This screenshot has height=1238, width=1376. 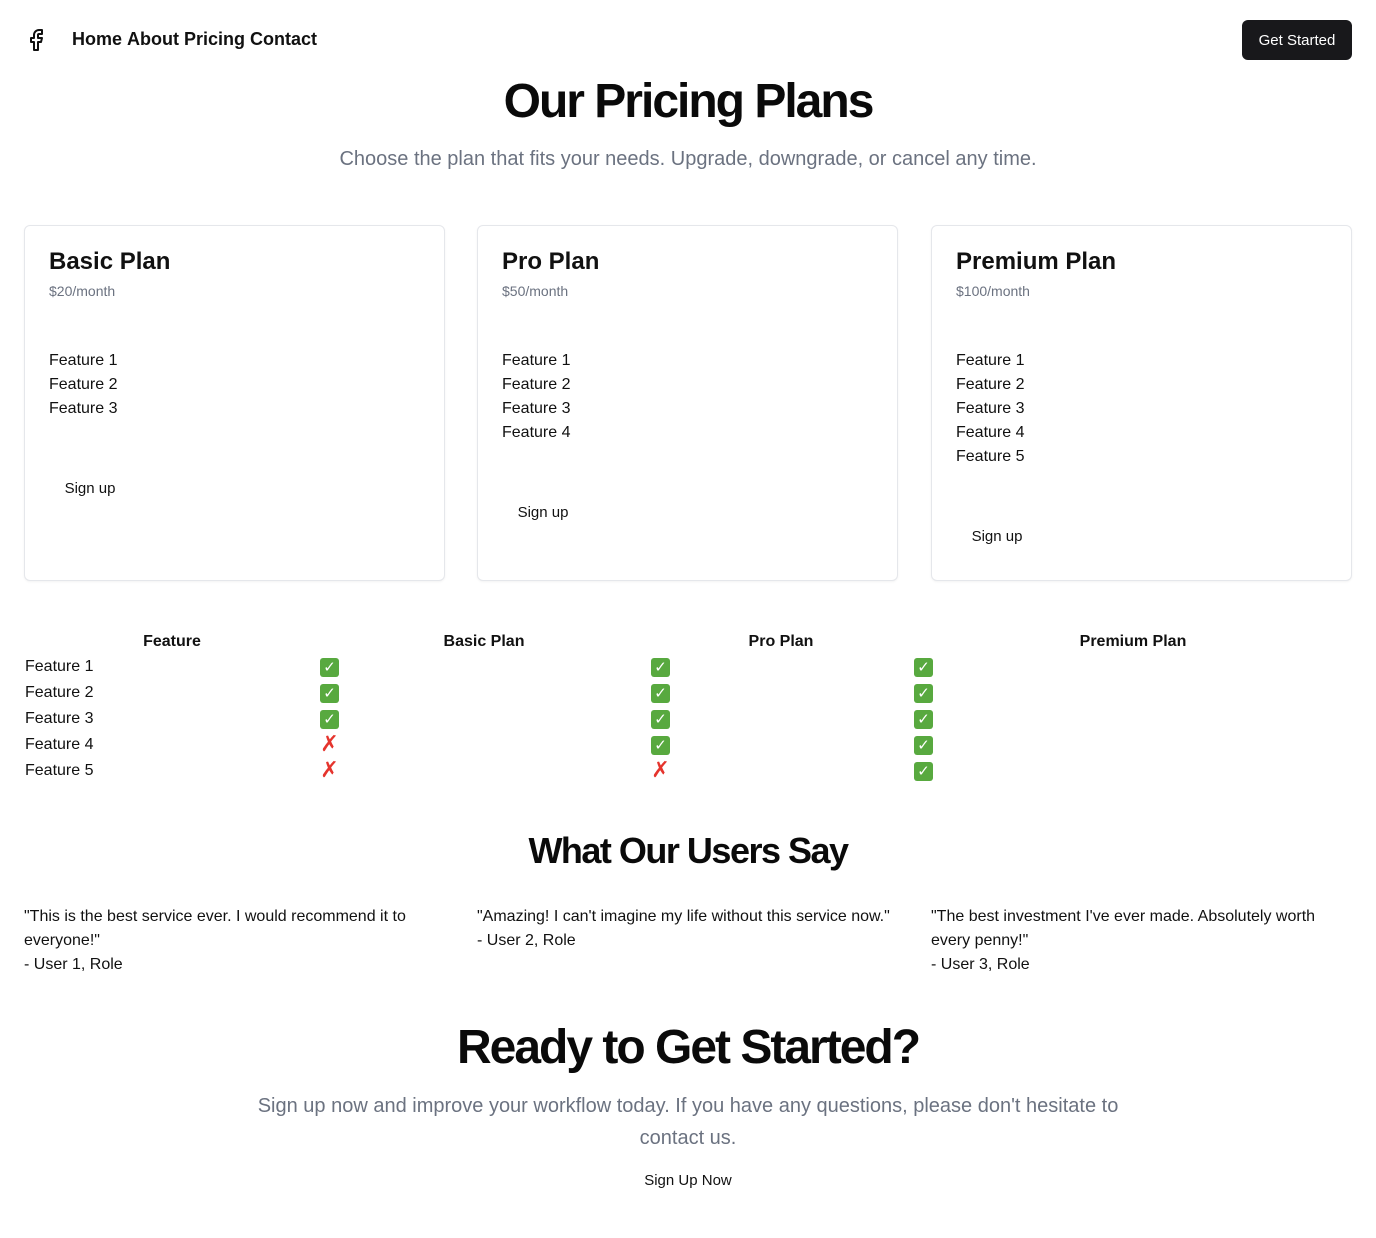 What do you see at coordinates (172, 641) in the screenshot?
I see `column-header: Feature` at bounding box center [172, 641].